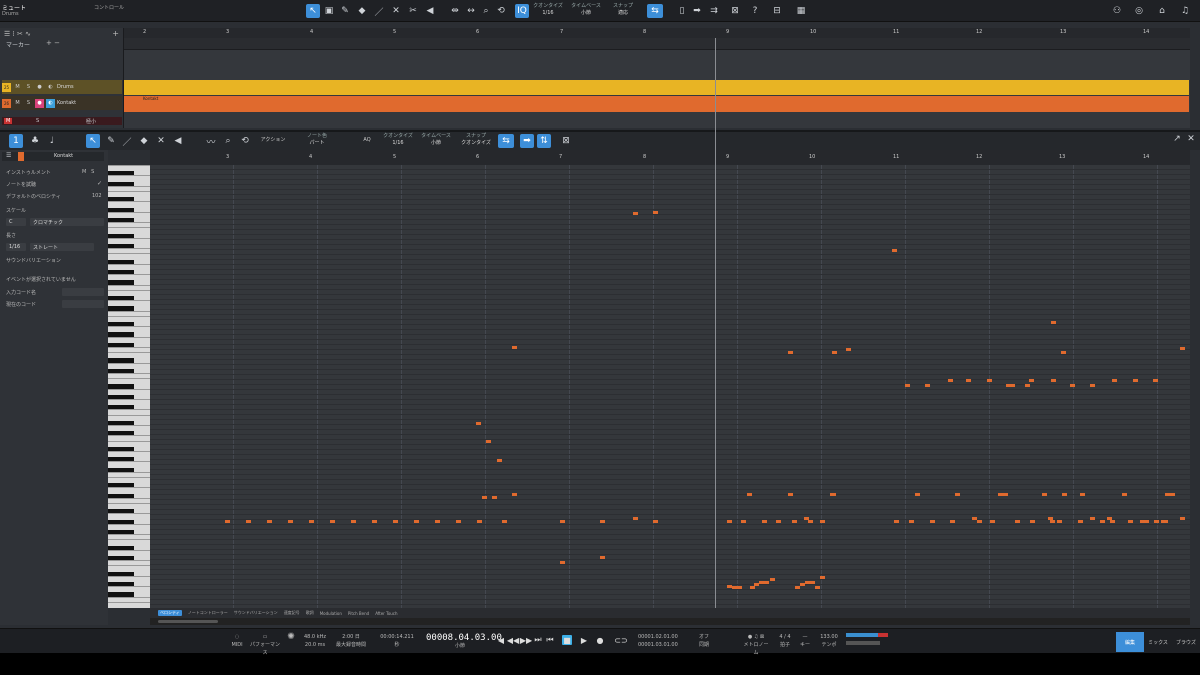 The height and width of the screenshot is (675, 1200). I want to click on loop-button: ⊂⊃, so click(621, 640).